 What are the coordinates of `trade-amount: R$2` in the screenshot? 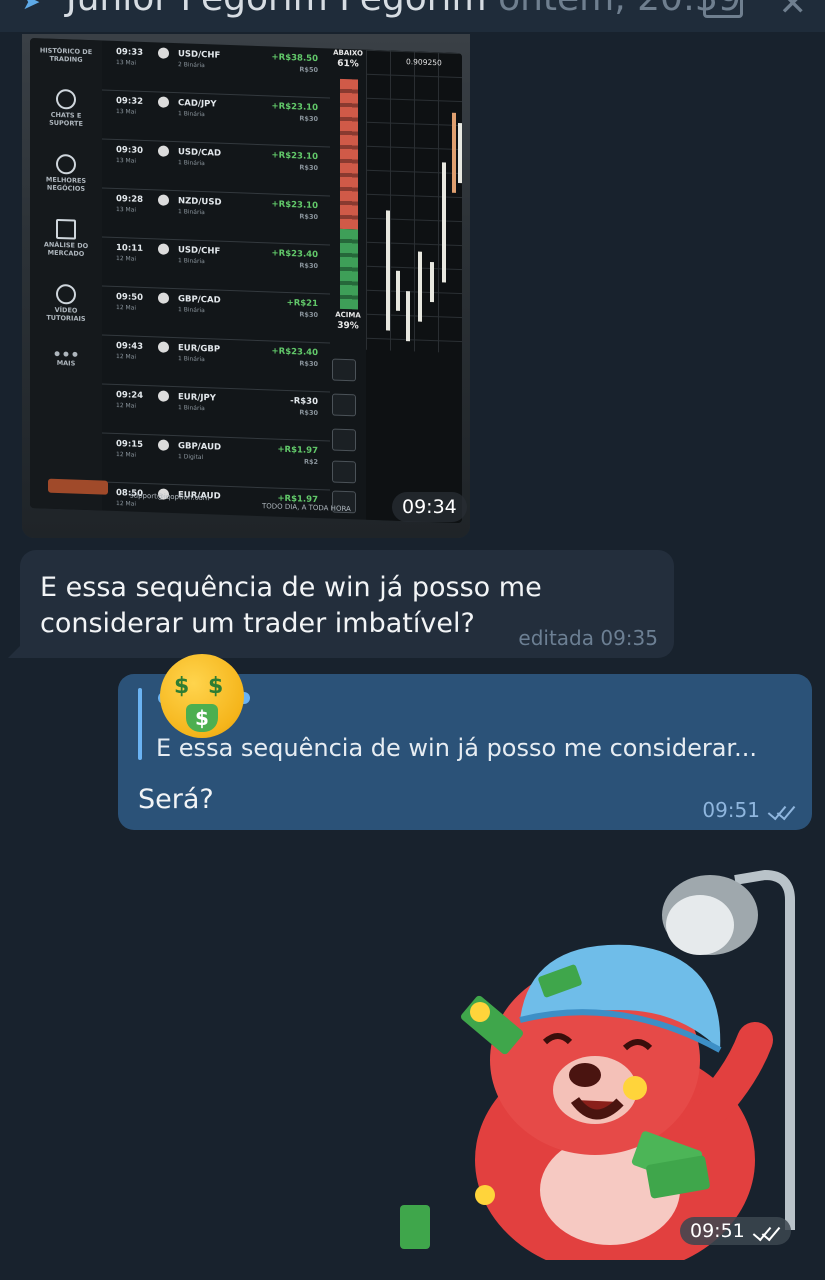 It's located at (310, 462).